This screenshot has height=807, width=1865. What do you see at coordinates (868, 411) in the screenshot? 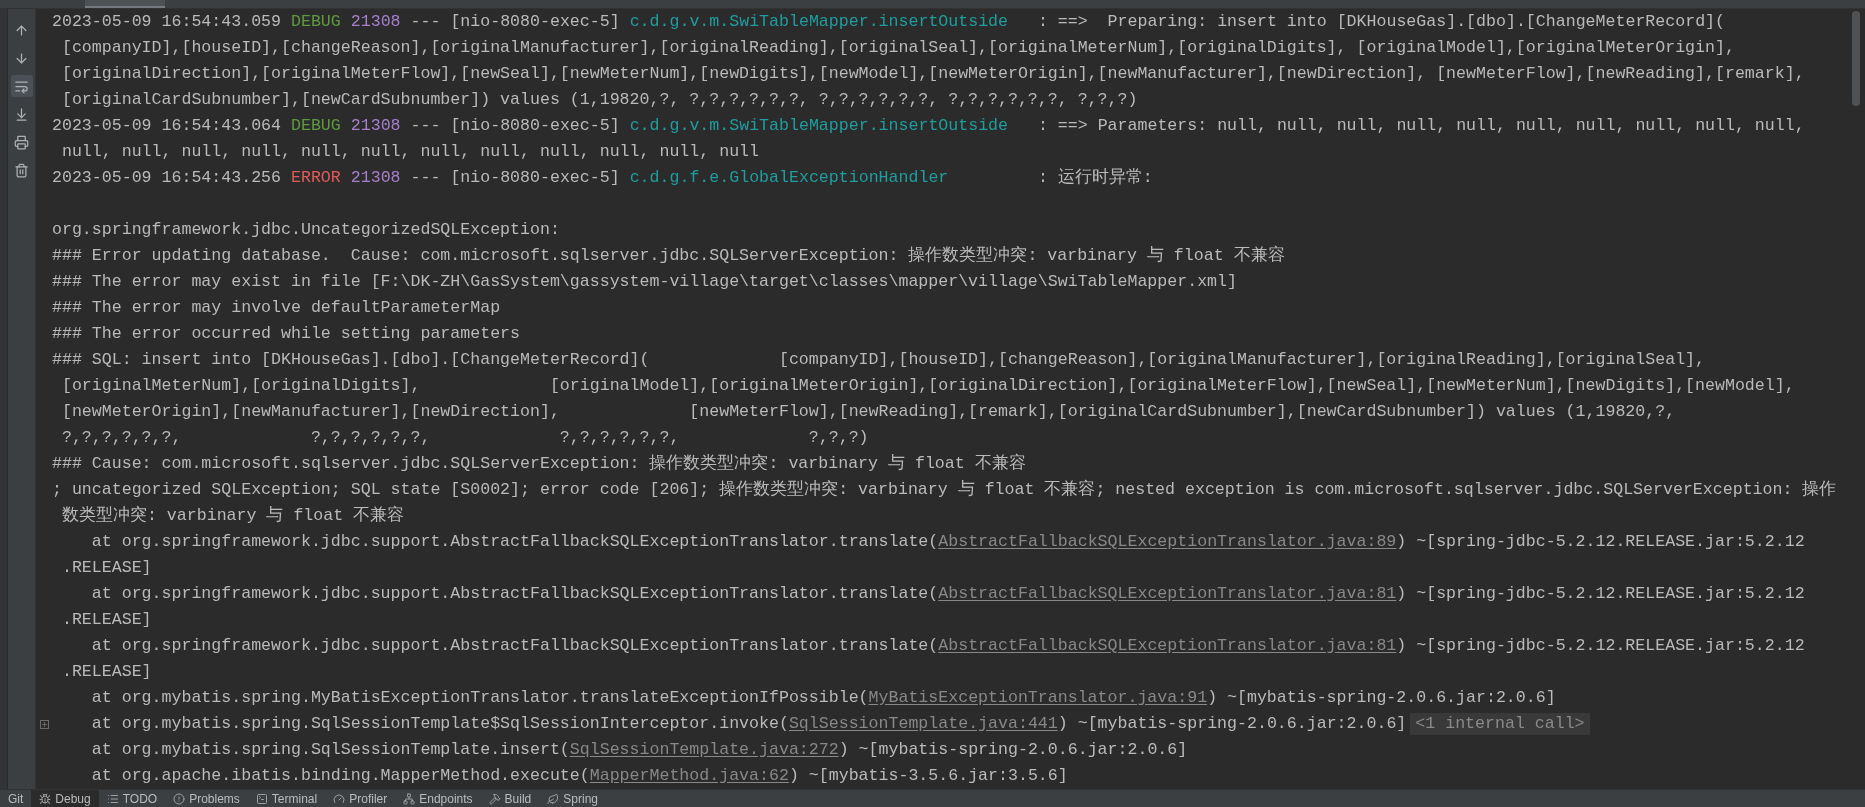
I see `log-text: [newMeterOrigin],[newManufacturer],[newDirection], [newMeterFlow],[newReading],[remark],[originalCardSubnumber],[newCardSubnumber]) values (1,19820,?,` at bounding box center [868, 411].